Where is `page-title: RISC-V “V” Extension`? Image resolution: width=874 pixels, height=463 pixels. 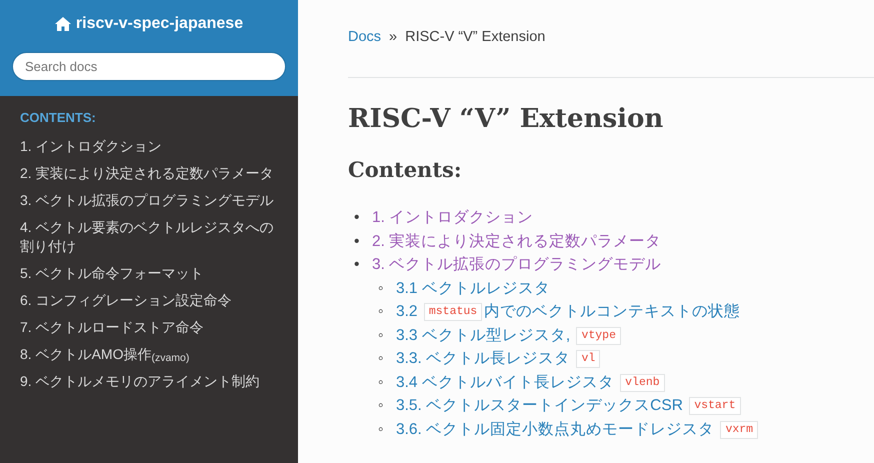 page-title: RISC-V “V” Extension is located at coordinates (506, 119).